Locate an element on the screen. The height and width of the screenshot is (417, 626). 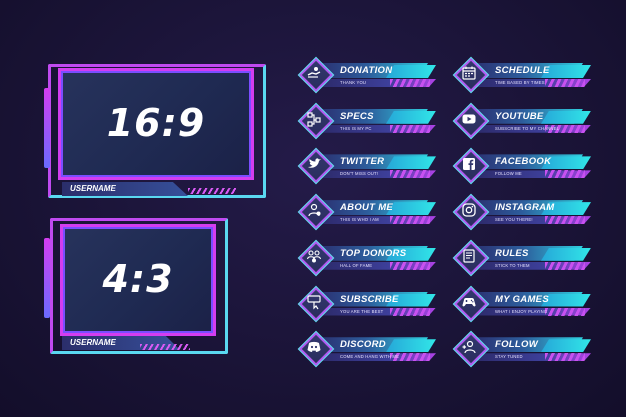
panel-title: SUBSCRIBE is located at coordinates (369, 299).